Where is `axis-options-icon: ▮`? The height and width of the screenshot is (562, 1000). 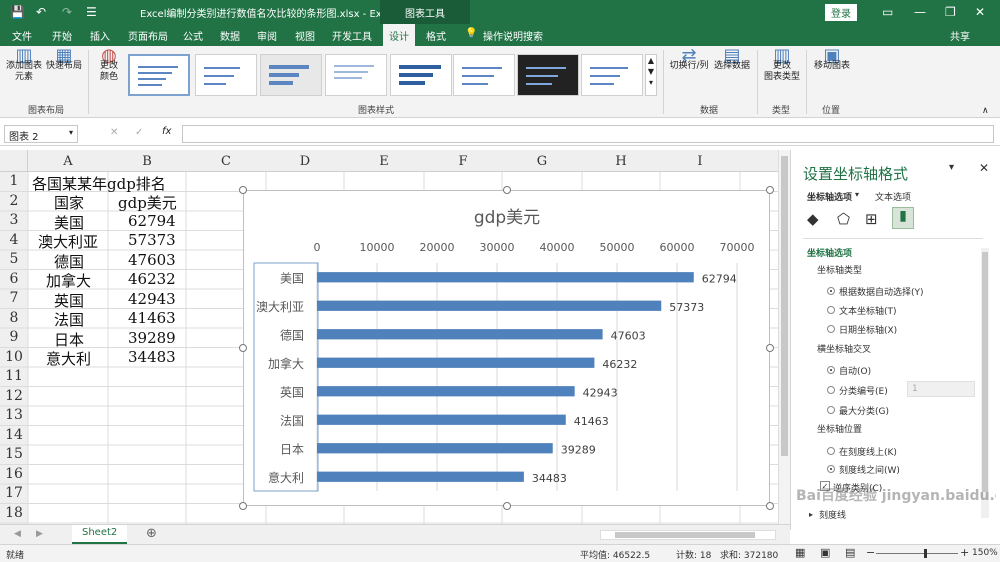 axis-options-icon: ▮ is located at coordinates (903, 218).